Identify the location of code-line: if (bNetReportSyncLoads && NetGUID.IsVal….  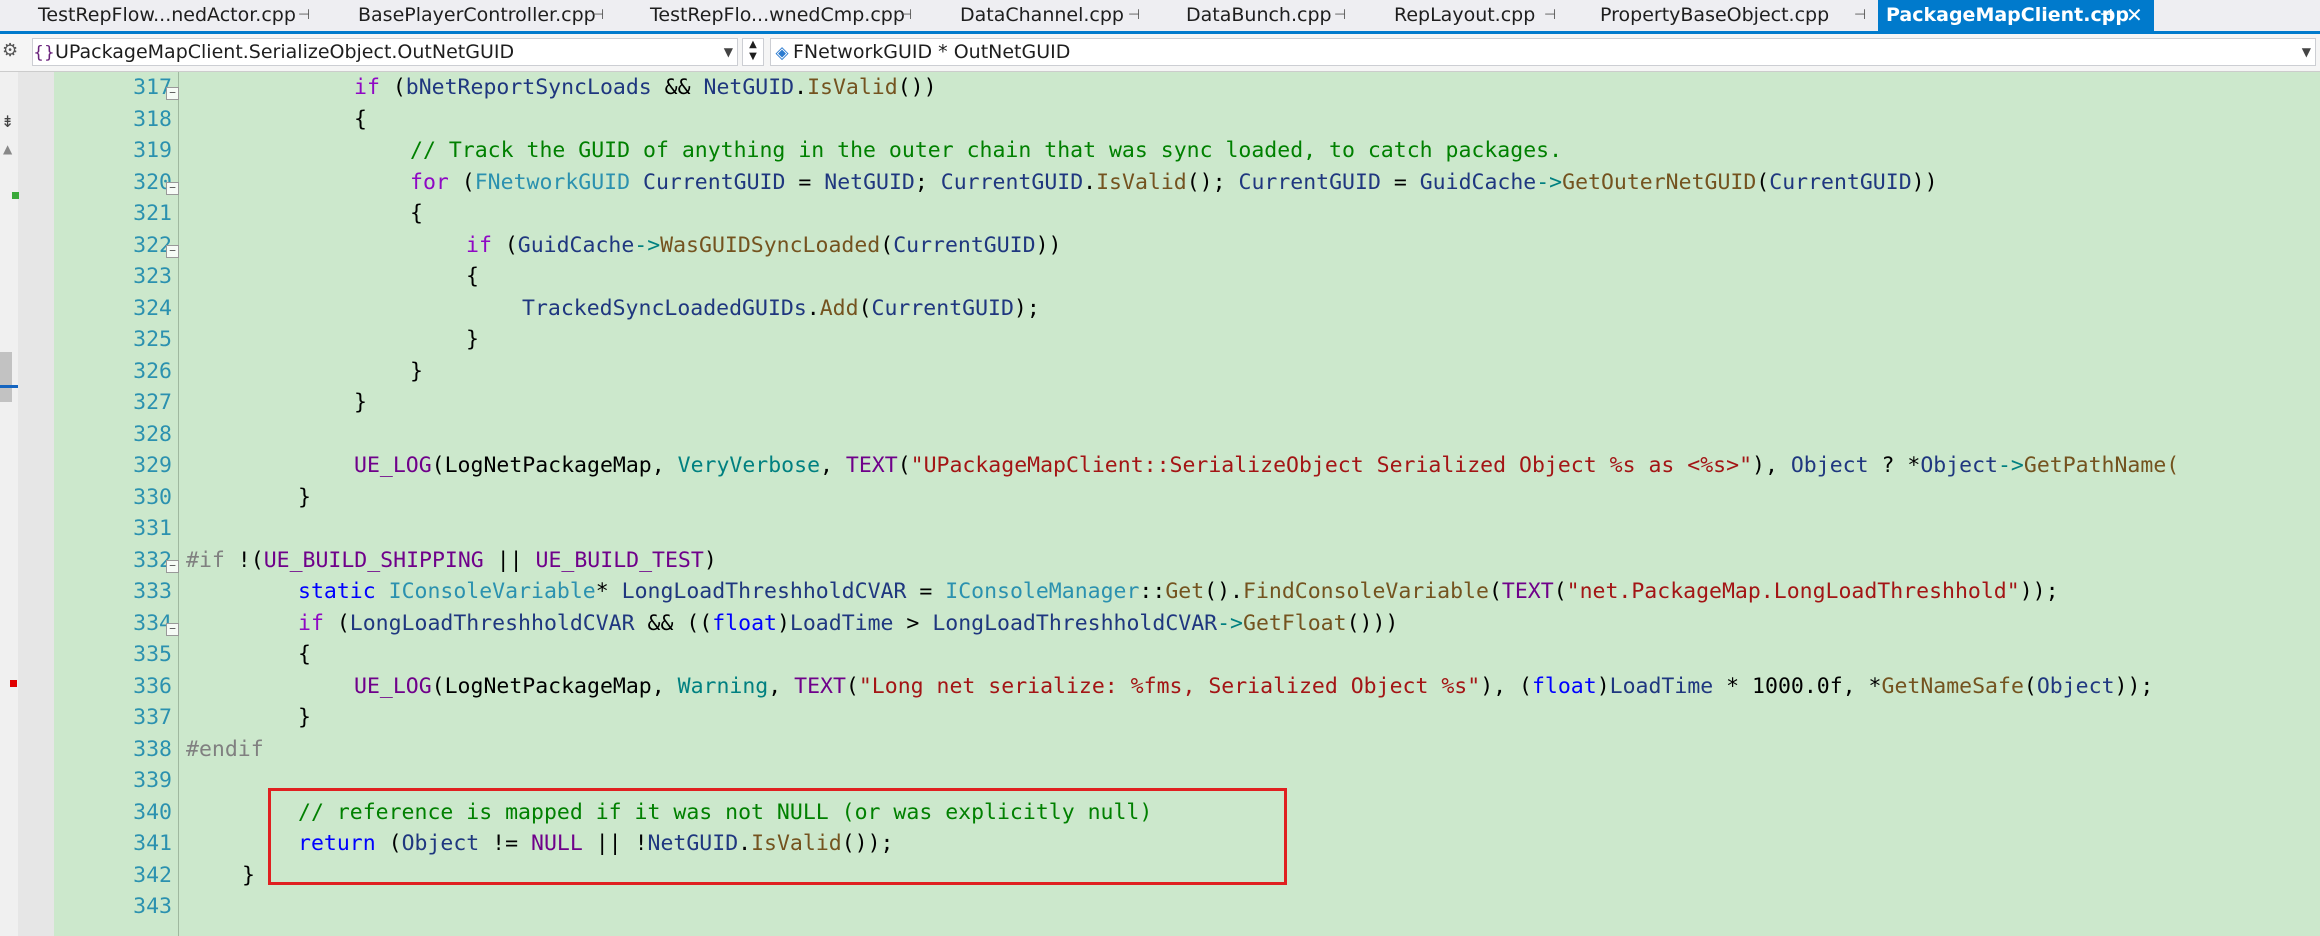
(645, 87).